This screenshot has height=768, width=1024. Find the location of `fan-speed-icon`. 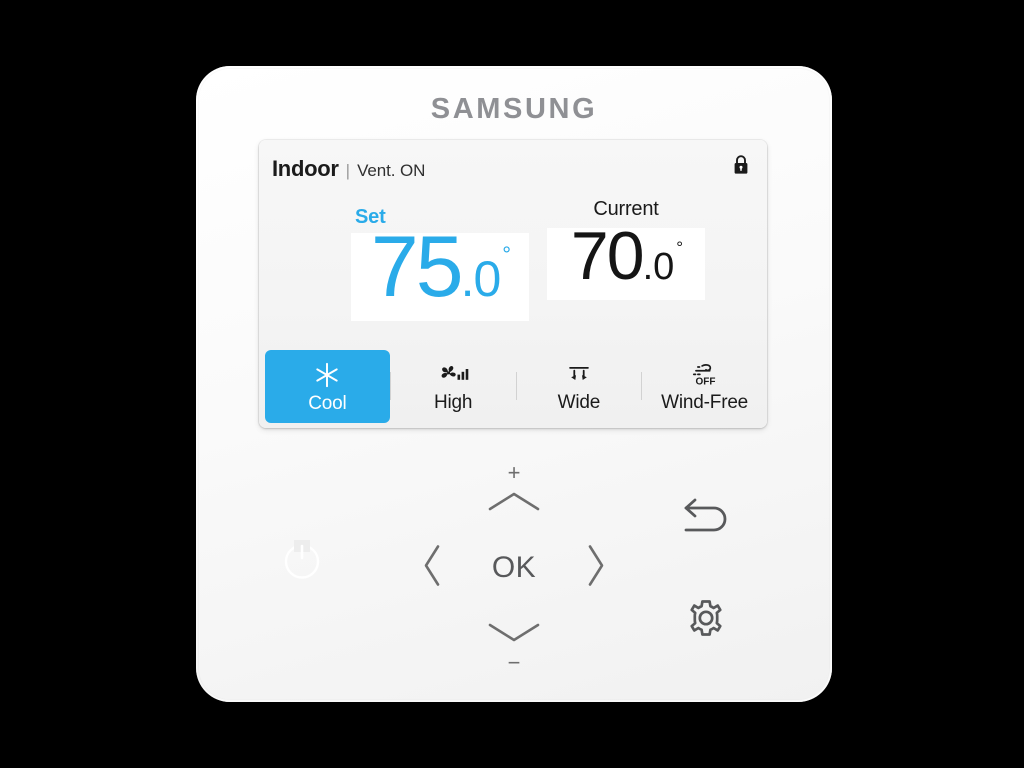

fan-speed-icon is located at coordinates (453, 374).